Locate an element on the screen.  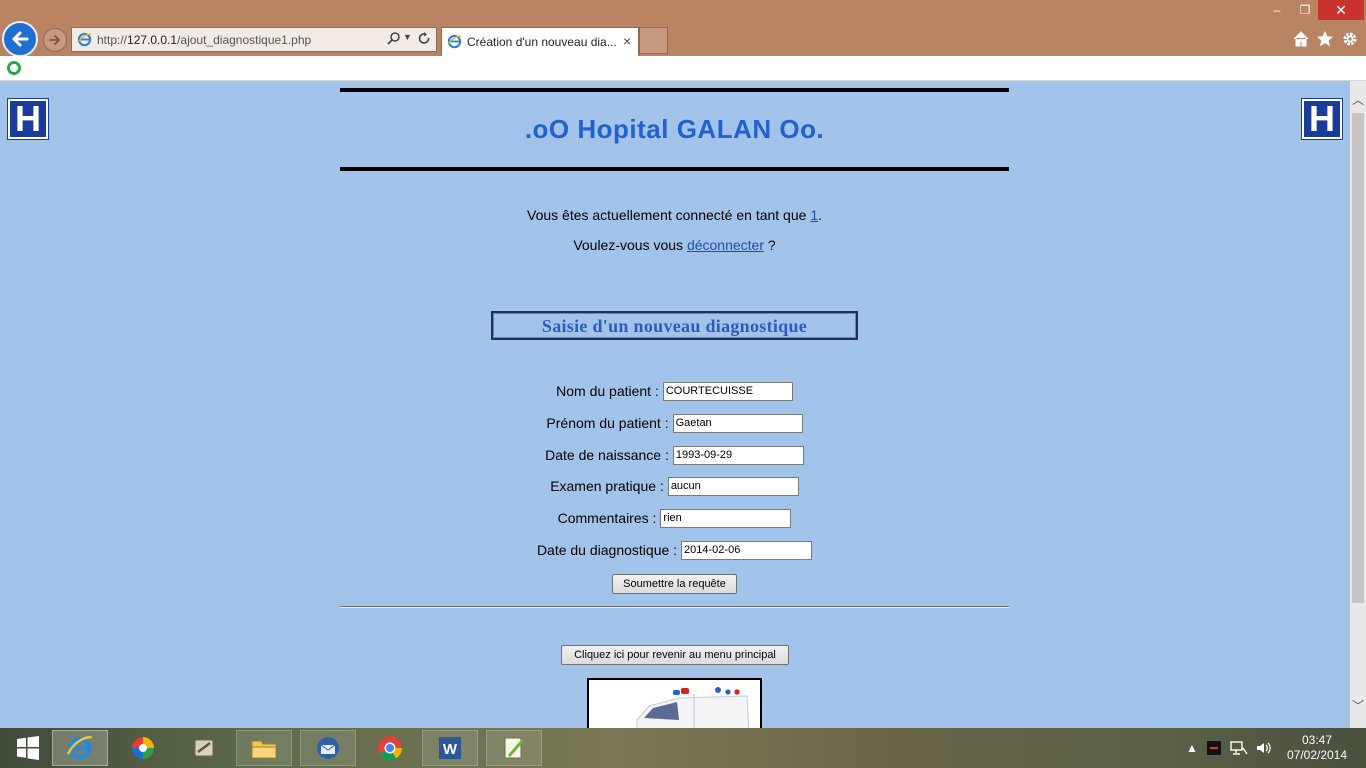
taskbar-tools-app is located at coordinates (204, 748).